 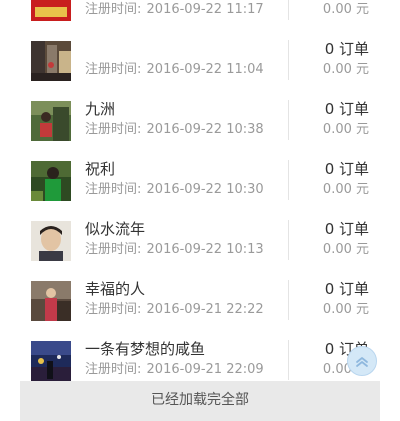 What do you see at coordinates (205, 369) in the screenshot?
I see `registration-timestamp: 2016-09-21 22:09` at bounding box center [205, 369].